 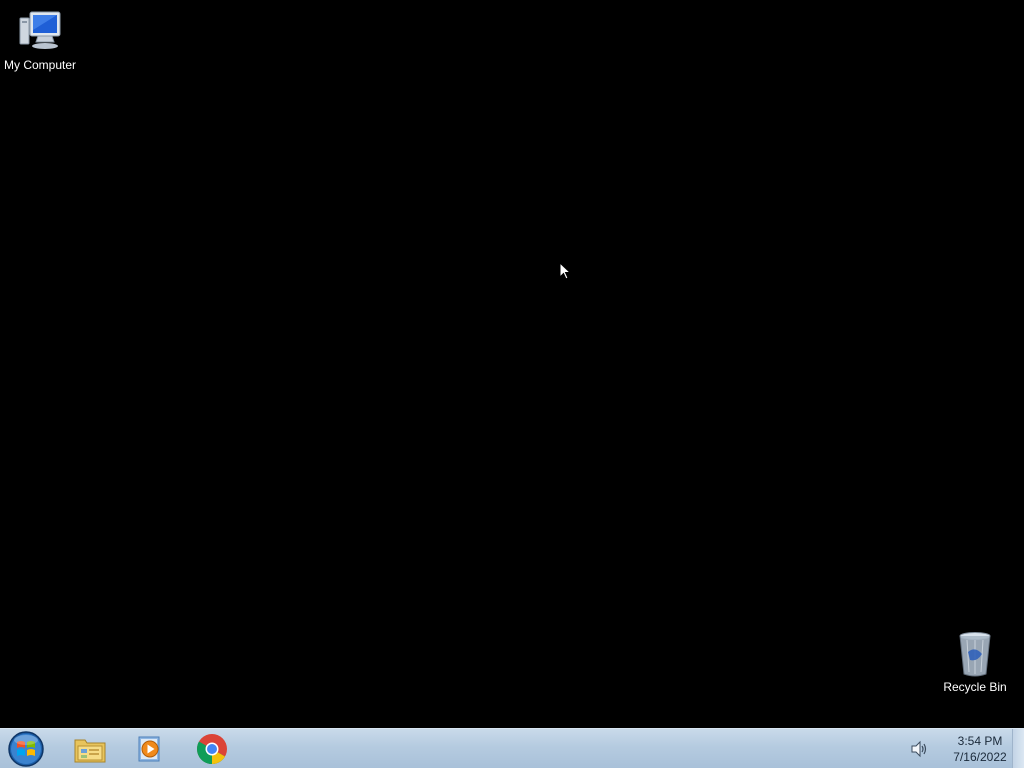 What do you see at coordinates (980, 749) in the screenshot?
I see `taskbar-clock: 3:54 PM 7/16/2022` at bounding box center [980, 749].